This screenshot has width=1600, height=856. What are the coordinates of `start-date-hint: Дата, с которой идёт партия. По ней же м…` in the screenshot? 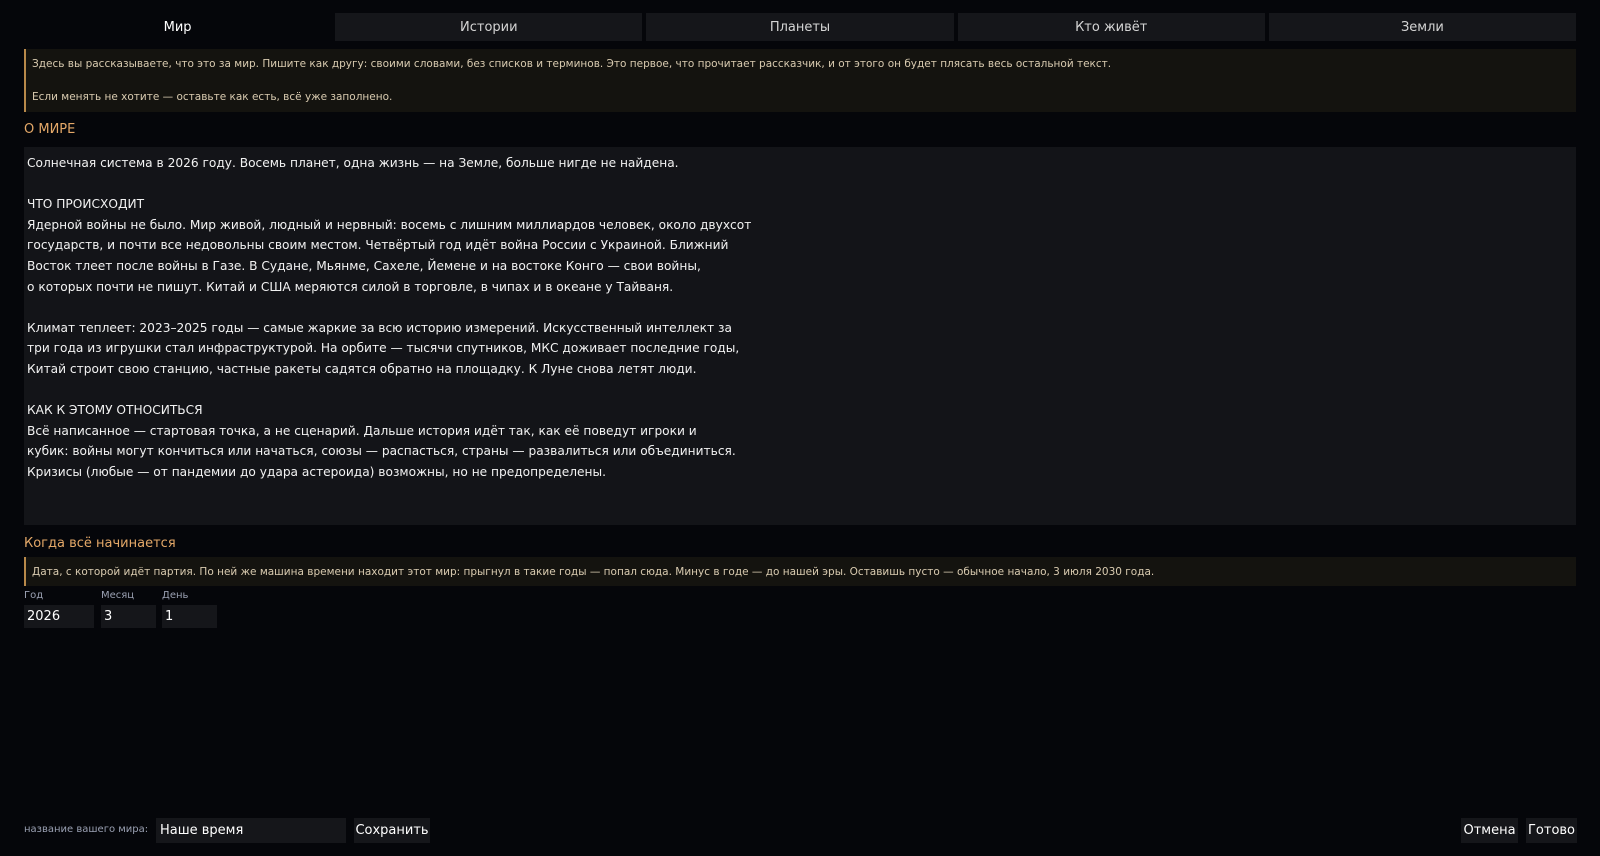 It's located at (800, 571).